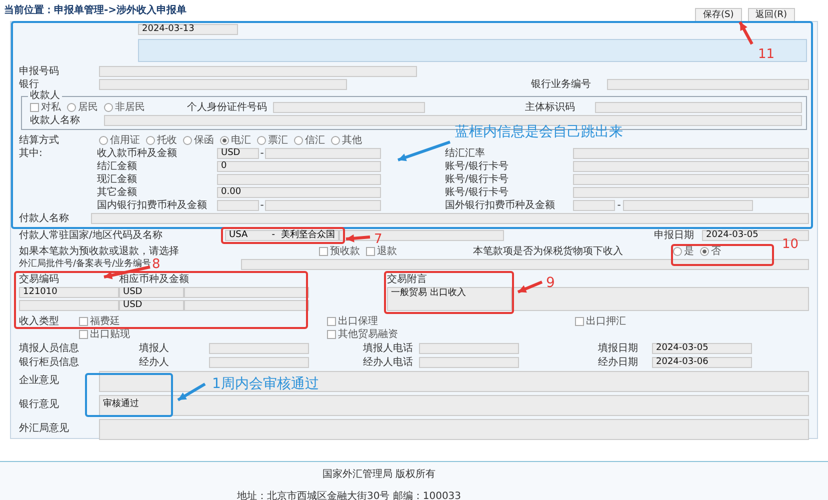 The width and height of the screenshot is (828, 500). Describe the element at coordinates (44, 428) in the screenshot. I see `field-label: 外汇局意见` at that location.